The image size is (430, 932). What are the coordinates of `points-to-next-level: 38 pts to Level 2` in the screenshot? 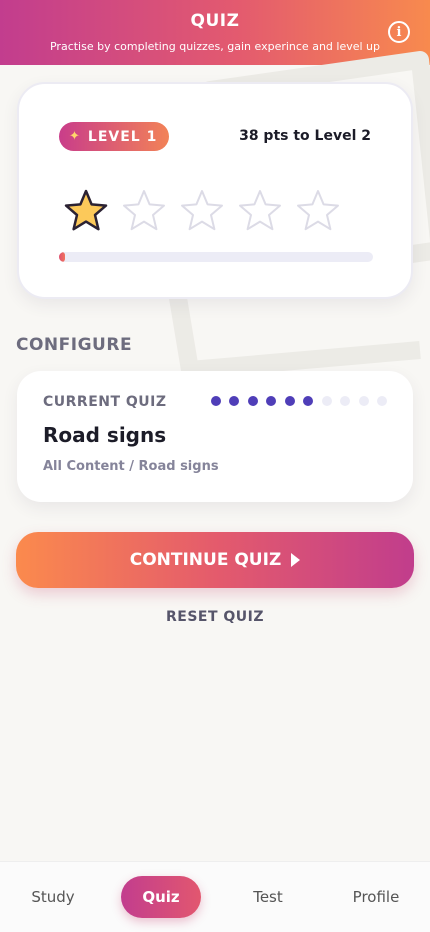 It's located at (305, 136).